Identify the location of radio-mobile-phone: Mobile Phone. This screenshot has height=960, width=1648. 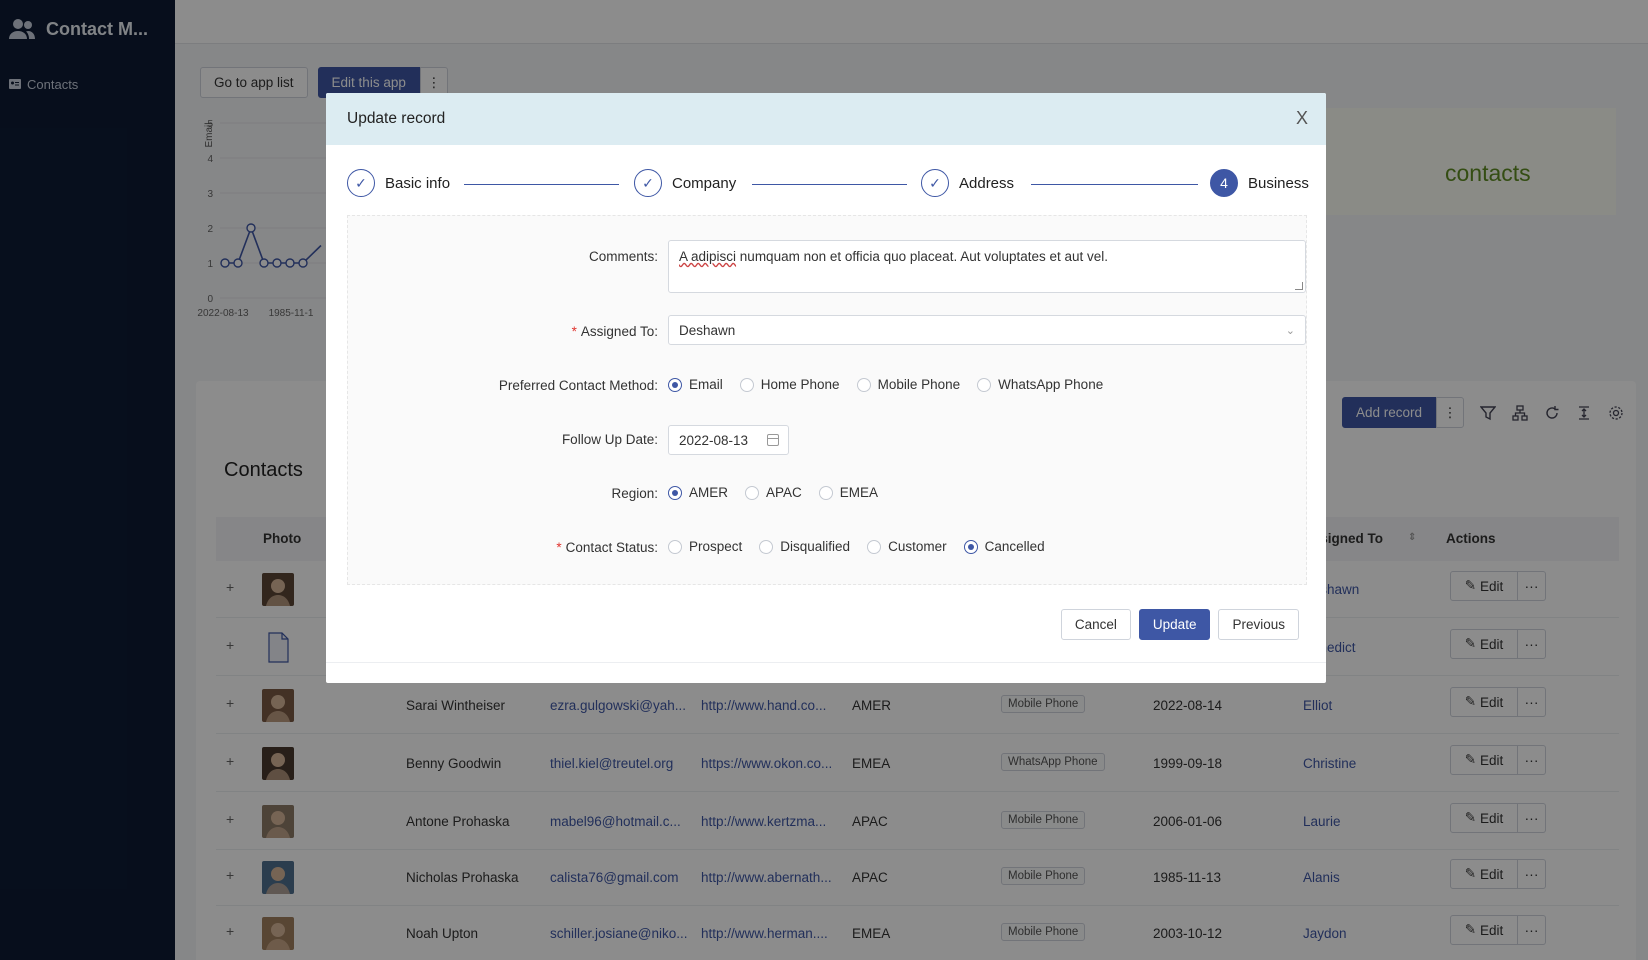
(908, 384).